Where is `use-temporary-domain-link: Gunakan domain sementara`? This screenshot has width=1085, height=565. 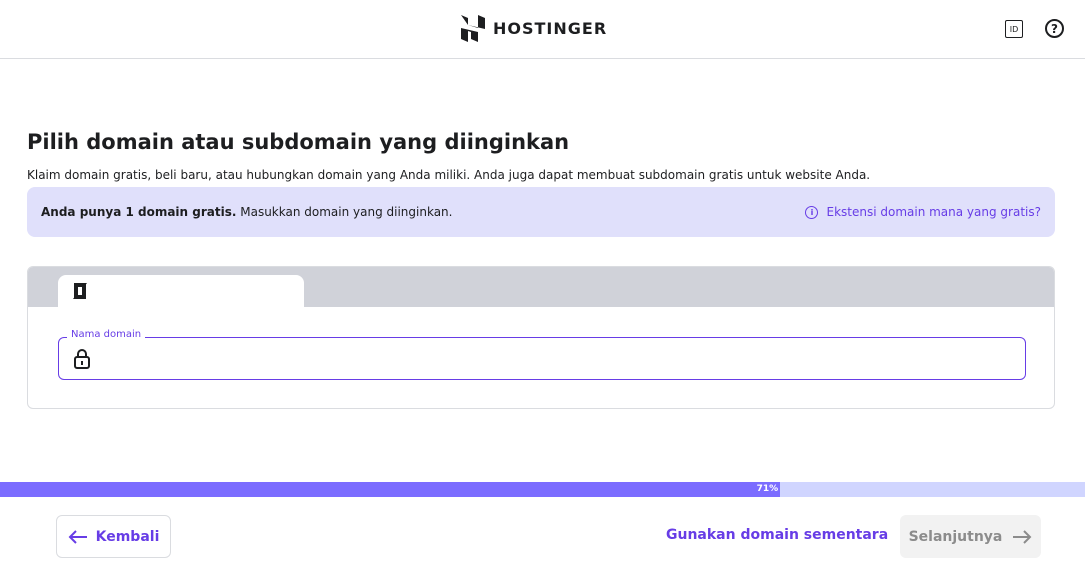 use-temporary-domain-link: Gunakan domain sementara is located at coordinates (777, 535).